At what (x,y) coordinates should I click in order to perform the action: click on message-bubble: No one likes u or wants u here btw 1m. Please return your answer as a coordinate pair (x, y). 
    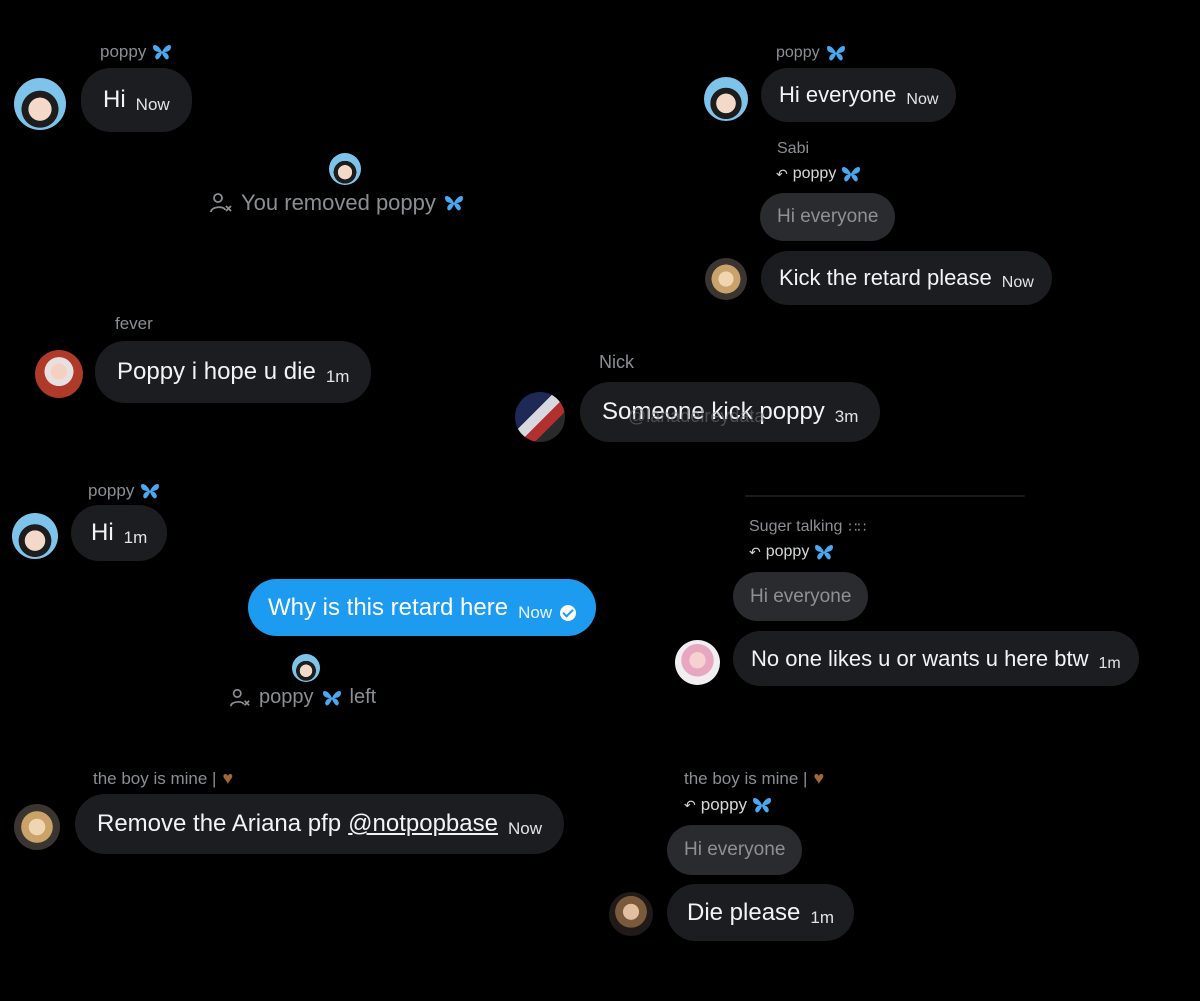
    Looking at the image, I should click on (936, 658).